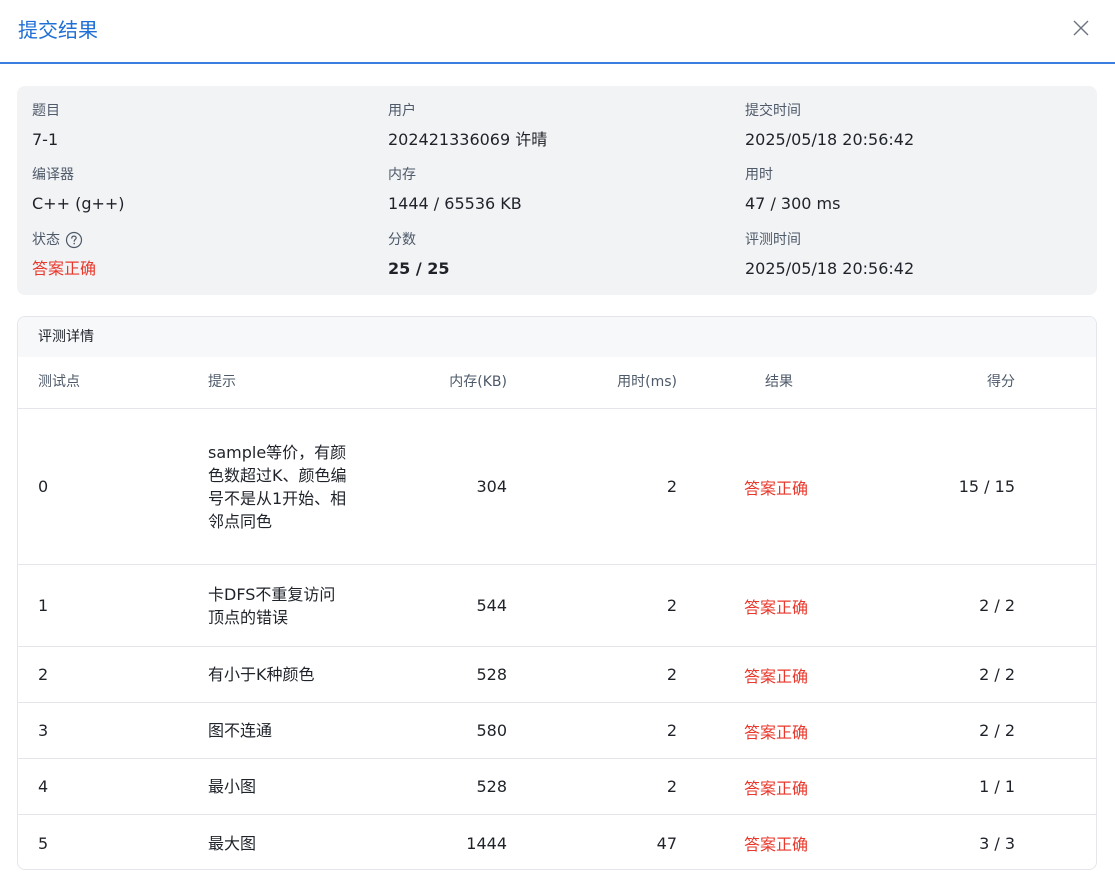 The width and height of the screenshot is (1115, 885). What do you see at coordinates (557, 337) in the screenshot?
I see `details-title: 评测详情` at bounding box center [557, 337].